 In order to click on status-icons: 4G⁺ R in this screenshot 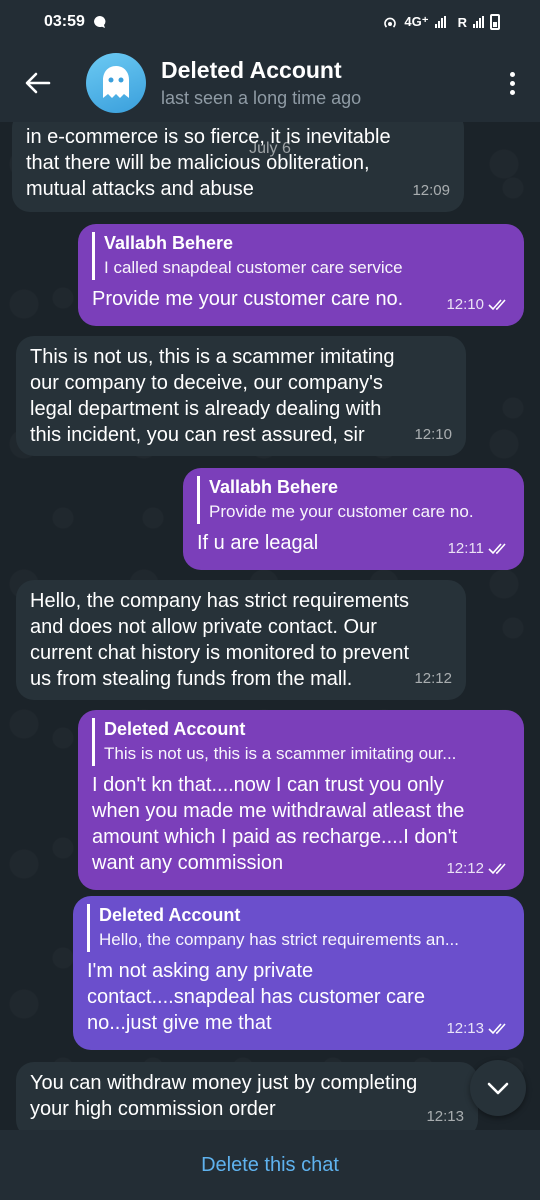, I will do `click(441, 22)`.